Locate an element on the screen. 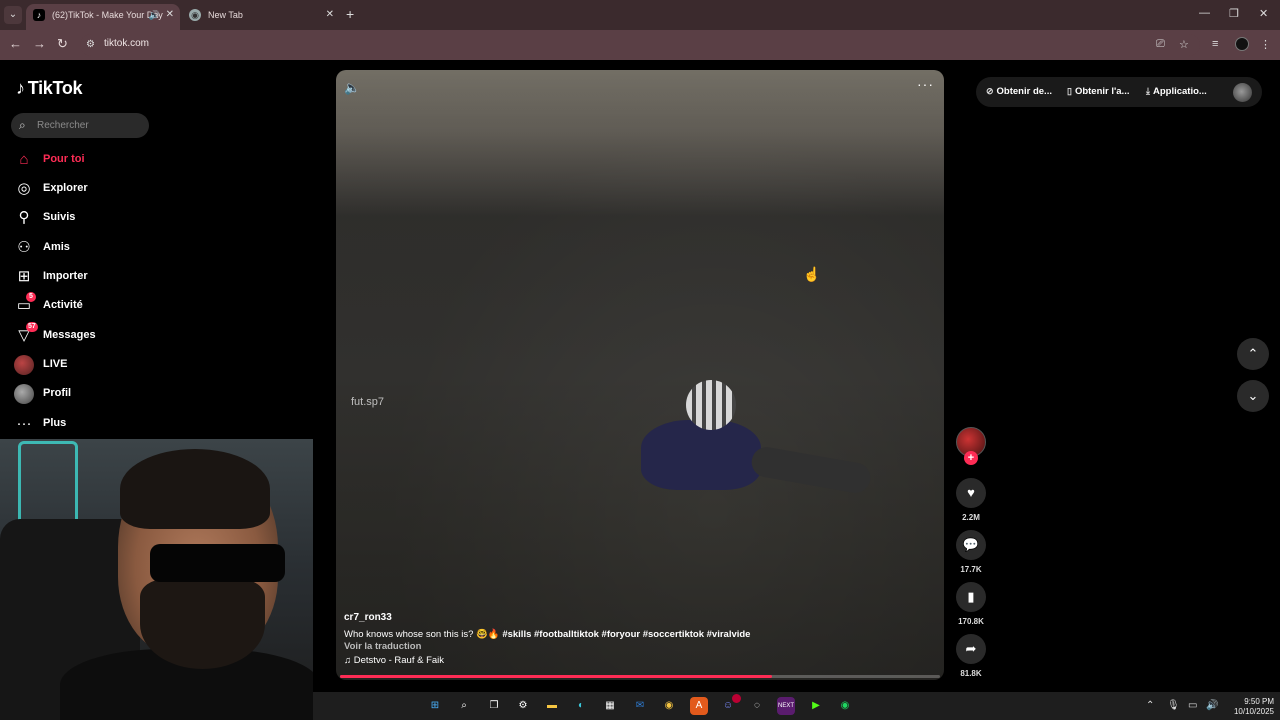 The width and height of the screenshot is (1280, 720). close-window-button: ✕ is located at coordinates (1263, 13).